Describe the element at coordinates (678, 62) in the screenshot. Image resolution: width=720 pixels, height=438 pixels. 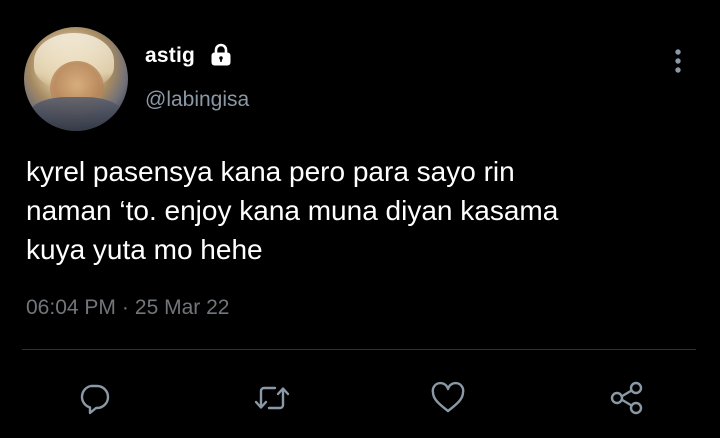
I see `more-vertical-icon` at that location.